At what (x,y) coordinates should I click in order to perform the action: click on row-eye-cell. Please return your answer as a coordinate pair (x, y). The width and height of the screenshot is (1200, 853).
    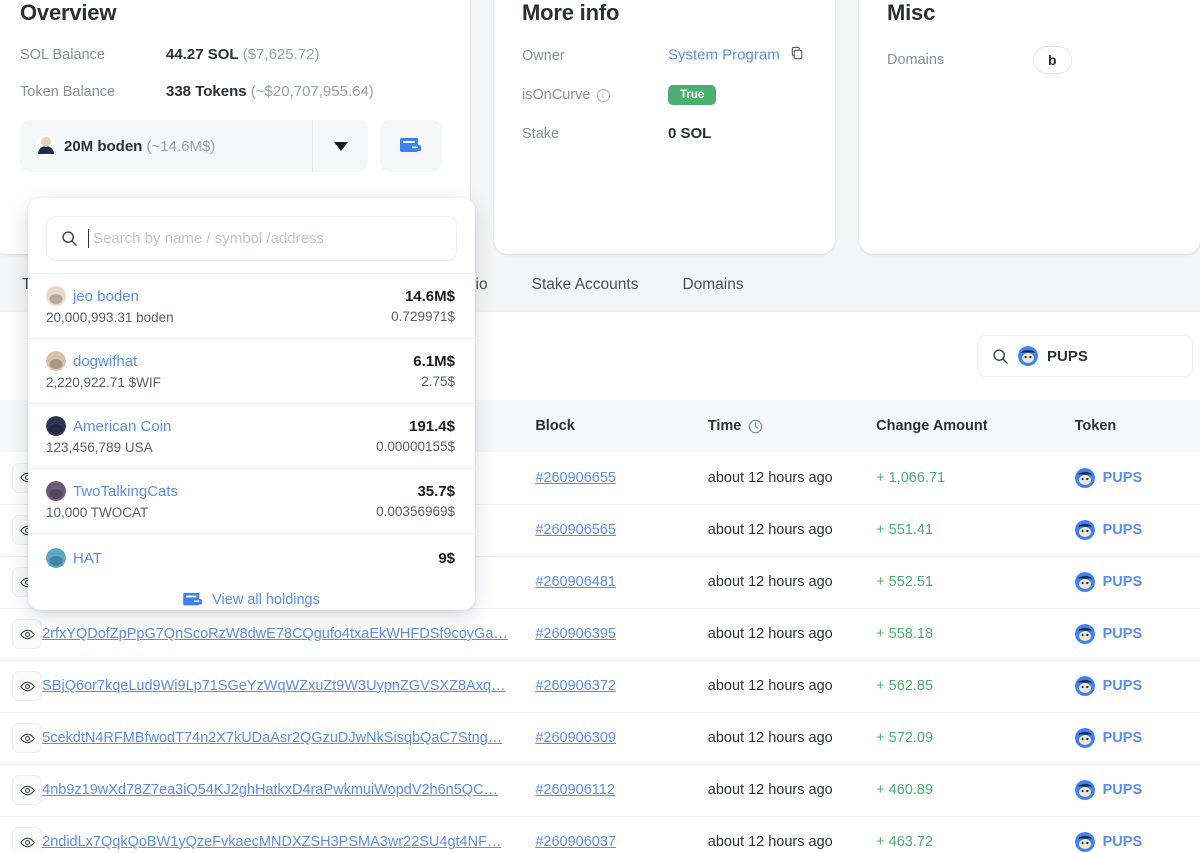
    Looking at the image, I should click on (21, 686).